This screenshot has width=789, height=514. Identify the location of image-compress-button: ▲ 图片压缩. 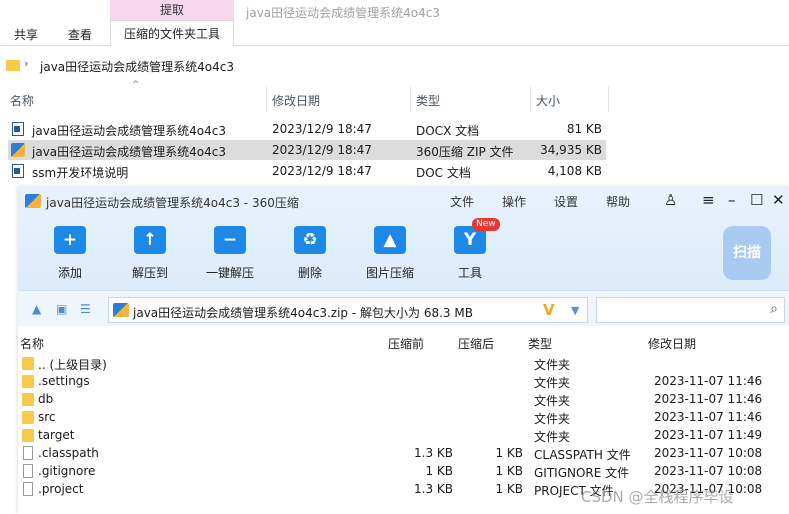
(390, 253).